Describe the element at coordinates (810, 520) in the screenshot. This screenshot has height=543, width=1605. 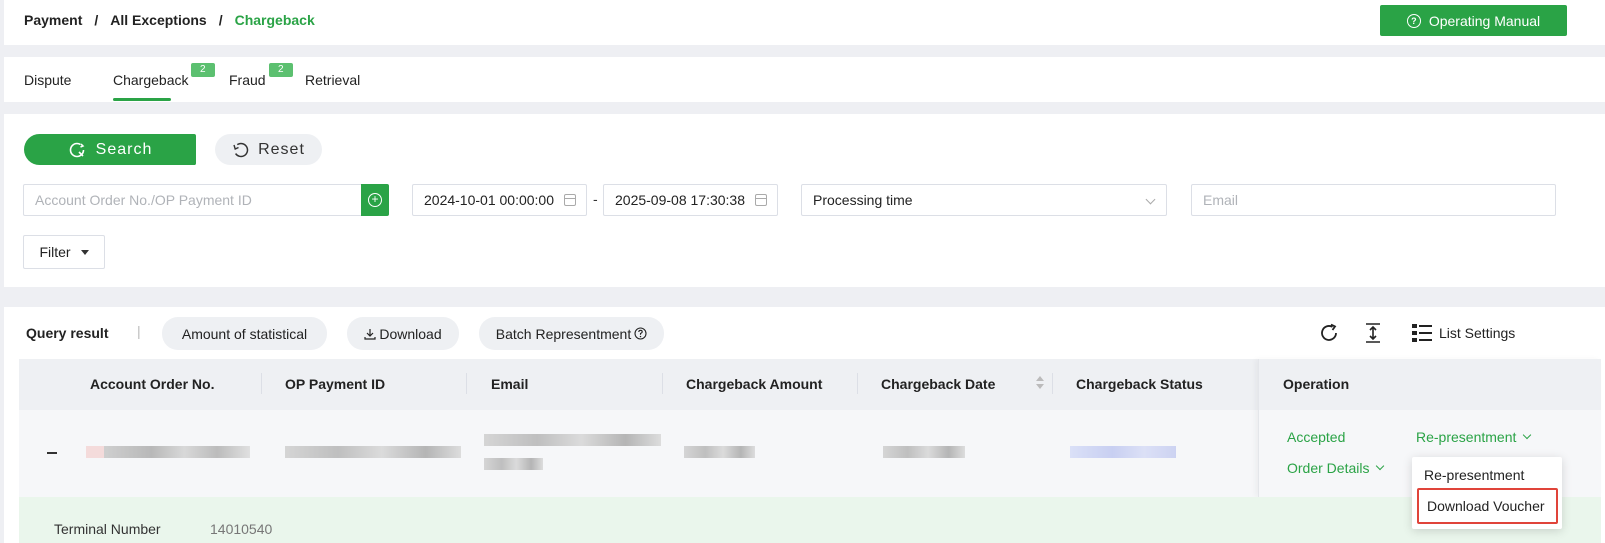
I see `expanded-row-detail: Terminal Number 14010540` at that location.